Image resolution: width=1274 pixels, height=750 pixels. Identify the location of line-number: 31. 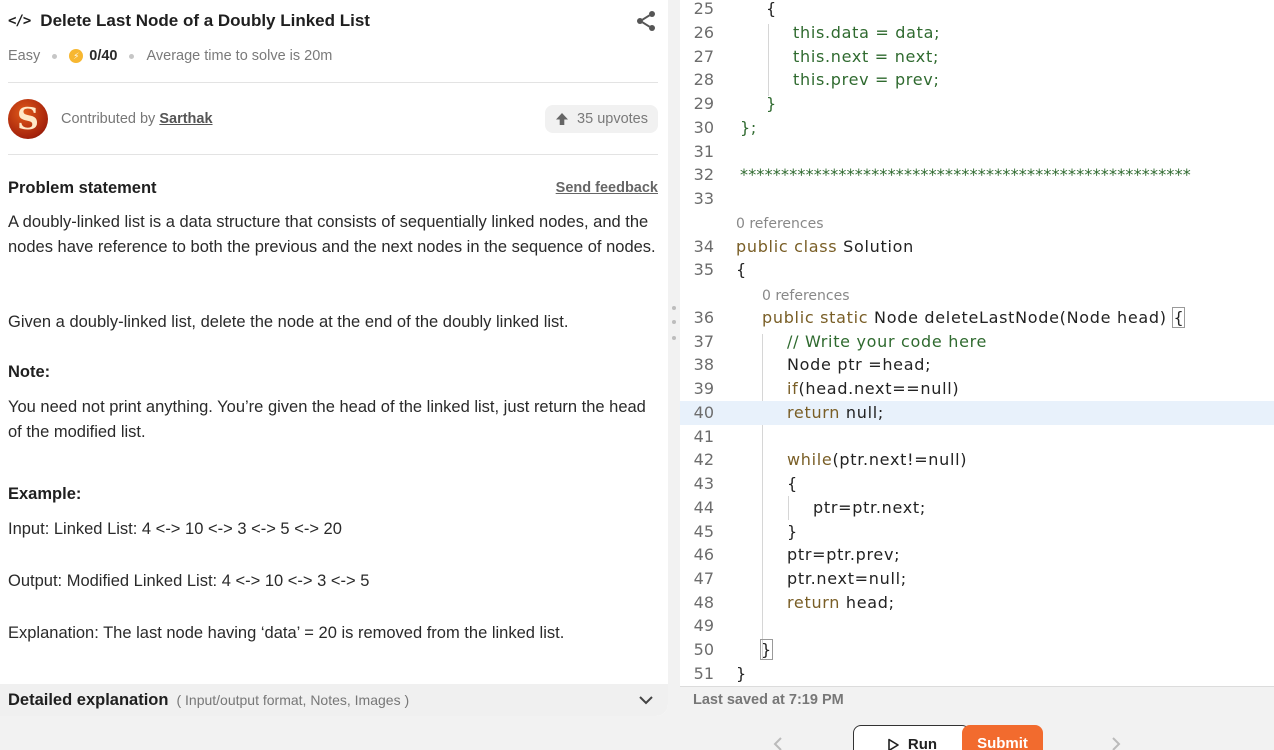
(703, 151).